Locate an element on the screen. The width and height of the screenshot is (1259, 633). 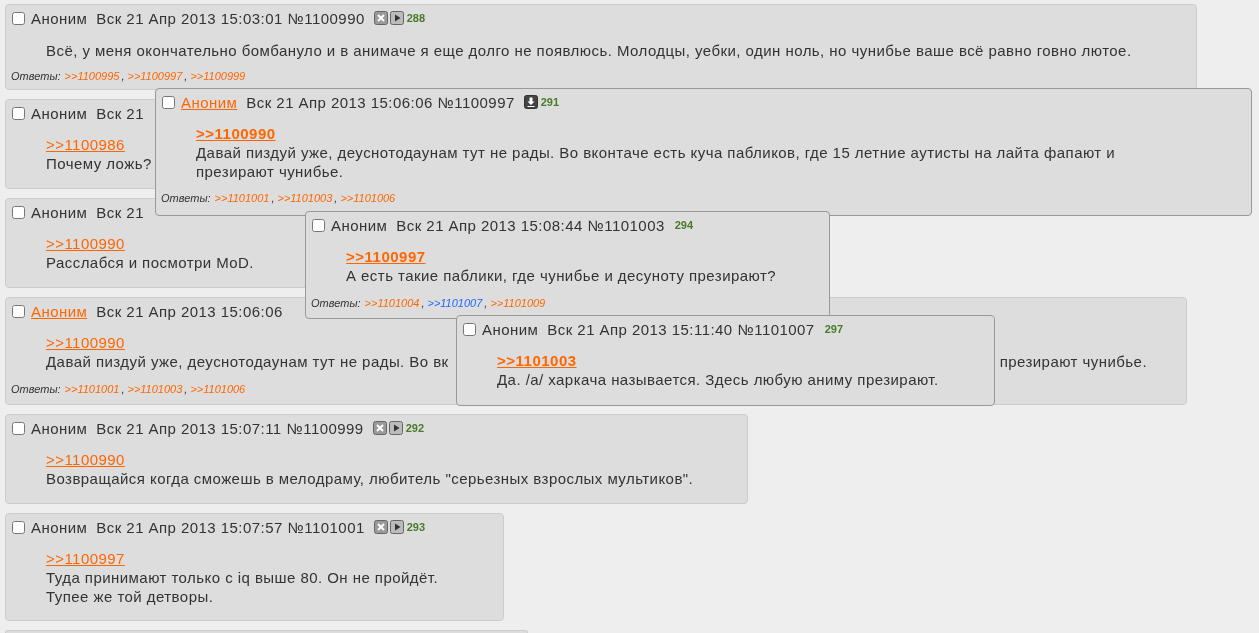
post-text: А есть такие паблики, где чунибье и десуноту презирают? is located at coordinates (561, 275).